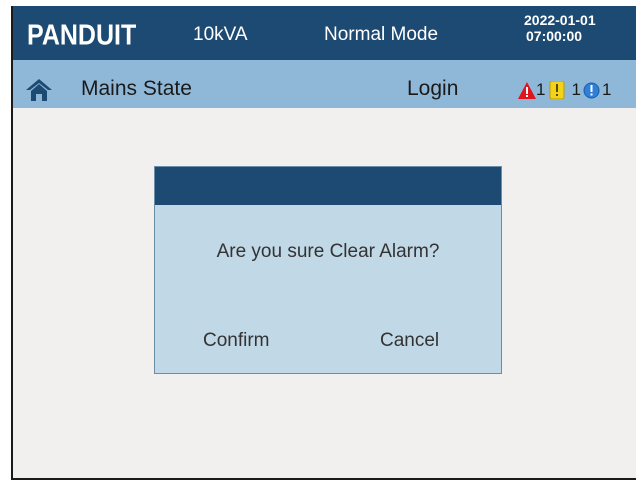 The width and height of the screenshot is (636, 483). What do you see at coordinates (560, 20) in the screenshot?
I see `date-text: 2022-01-01` at bounding box center [560, 20].